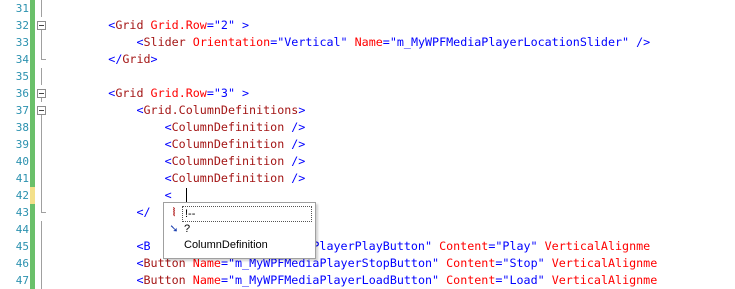 This screenshot has width=735, height=289. I want to click on line-number: 34, so click(22, 59).